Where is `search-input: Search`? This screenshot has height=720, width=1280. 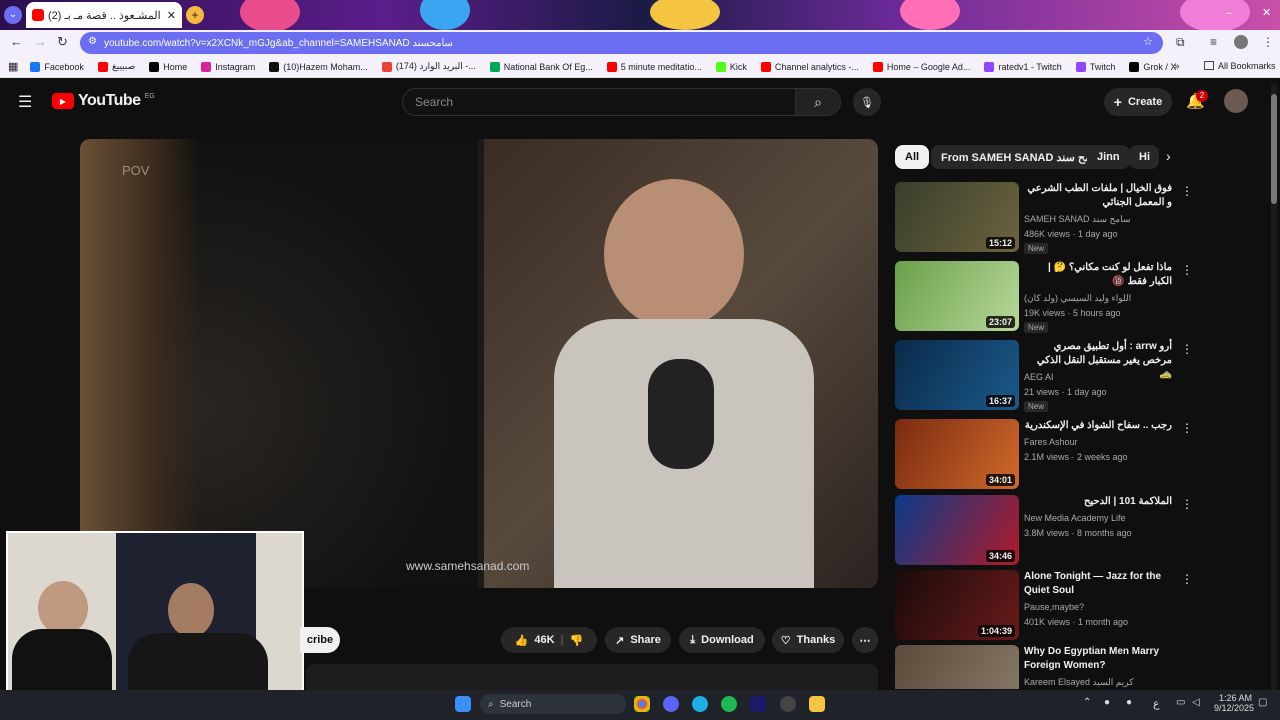
search-input: Search is located at coordinates (599, 102).